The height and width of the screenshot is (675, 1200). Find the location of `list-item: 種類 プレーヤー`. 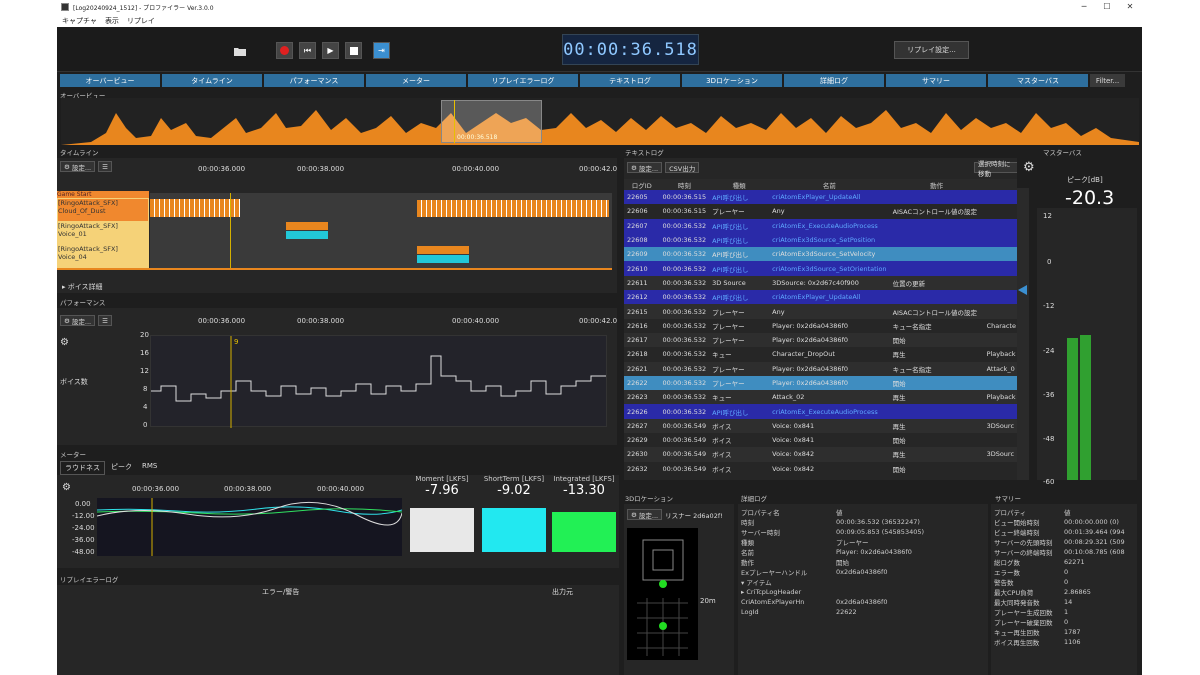

list-item: 種類 プレーヤー is located at coordinates (832, 542).